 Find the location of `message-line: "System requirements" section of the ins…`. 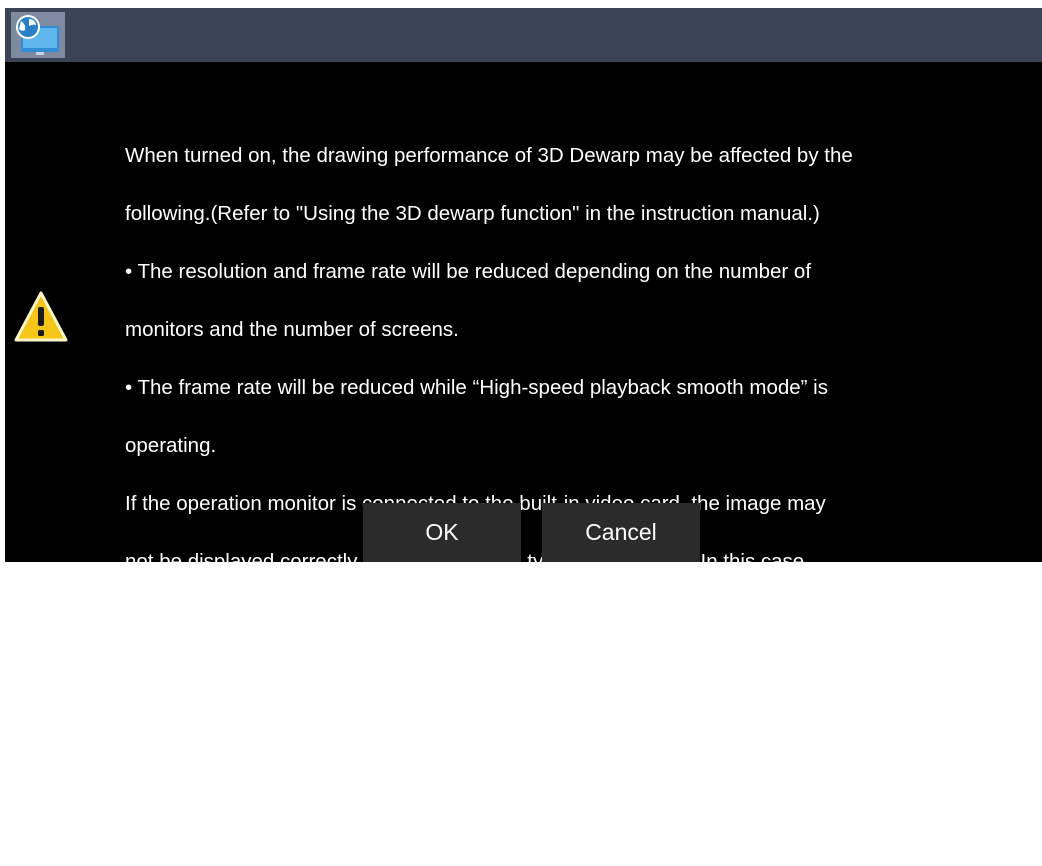

message-line: "System requirements" section of the ins… is located at coordinates (385, 851).